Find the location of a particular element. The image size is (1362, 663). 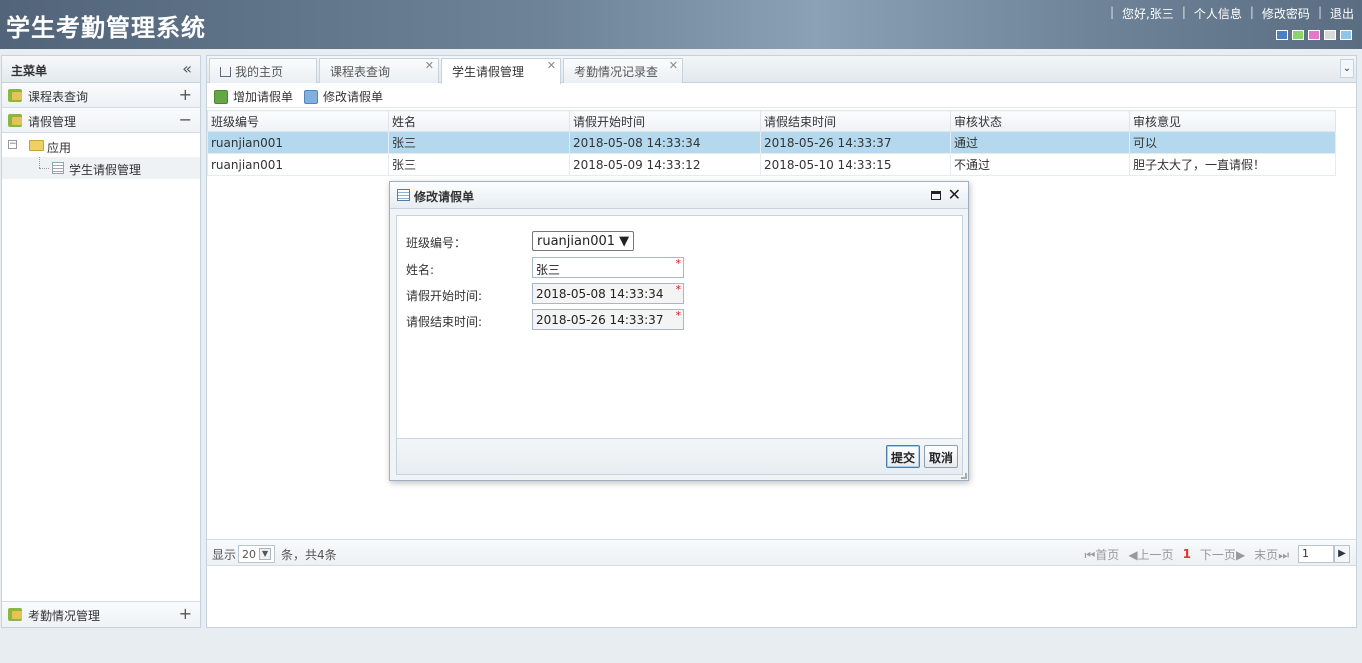

page-number-input: 1 is located at coordinates (1316, 554).